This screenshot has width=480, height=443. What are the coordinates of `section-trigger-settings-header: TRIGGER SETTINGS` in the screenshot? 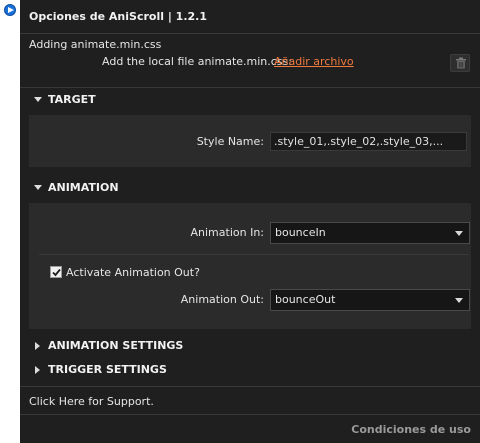 It's located at (250, 370).